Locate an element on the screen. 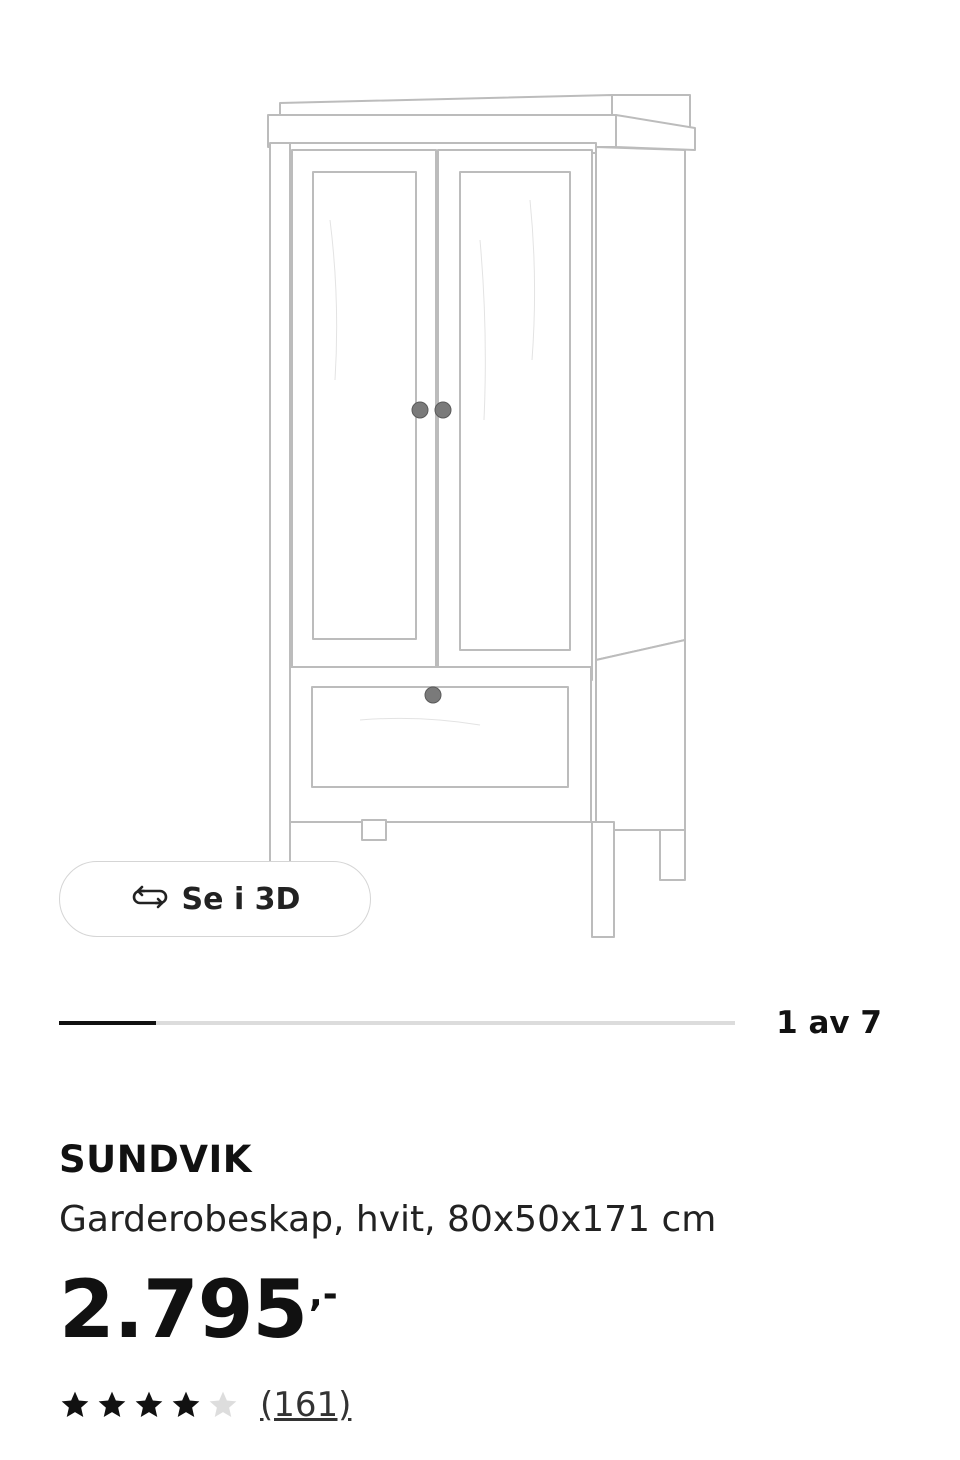  product-price: 2.795 ,- is located at coordinates (198, 1310).